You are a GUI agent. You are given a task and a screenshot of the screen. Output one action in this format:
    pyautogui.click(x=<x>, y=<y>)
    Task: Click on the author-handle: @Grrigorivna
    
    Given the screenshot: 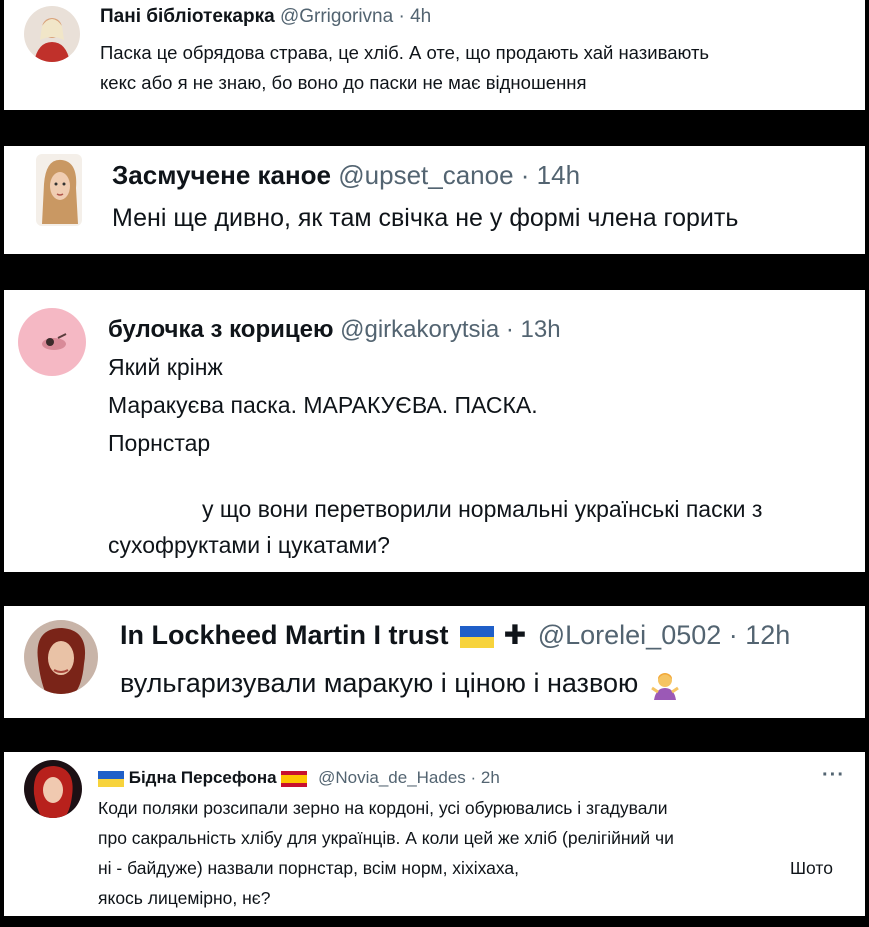 What is the action you would take?
    pyautogui.click(x=336, y=16)
    